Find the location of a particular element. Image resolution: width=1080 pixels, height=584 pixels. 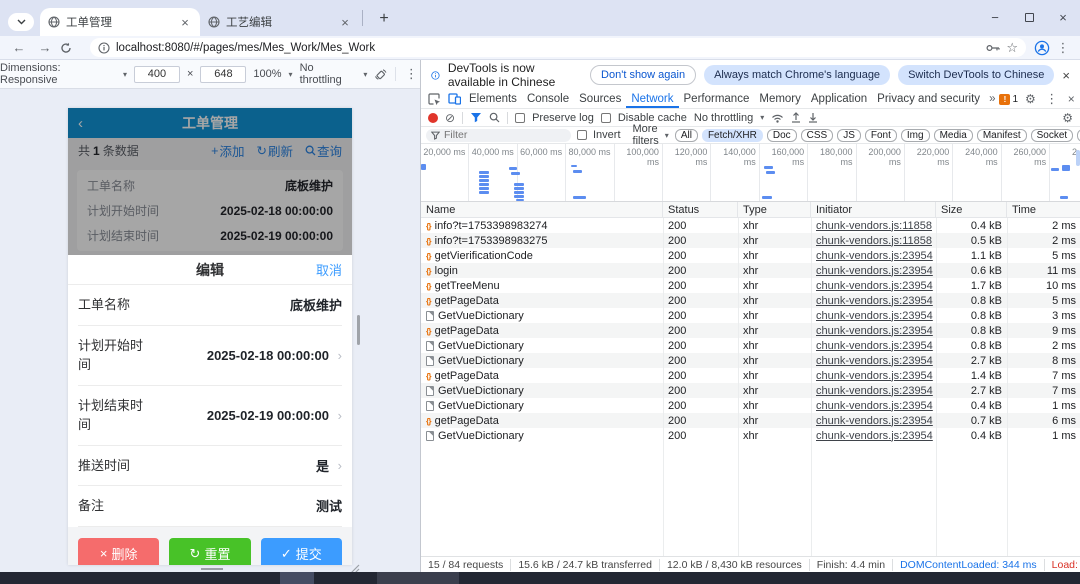

column-header-initiator: Initiator is located at coordinates (873, 209).